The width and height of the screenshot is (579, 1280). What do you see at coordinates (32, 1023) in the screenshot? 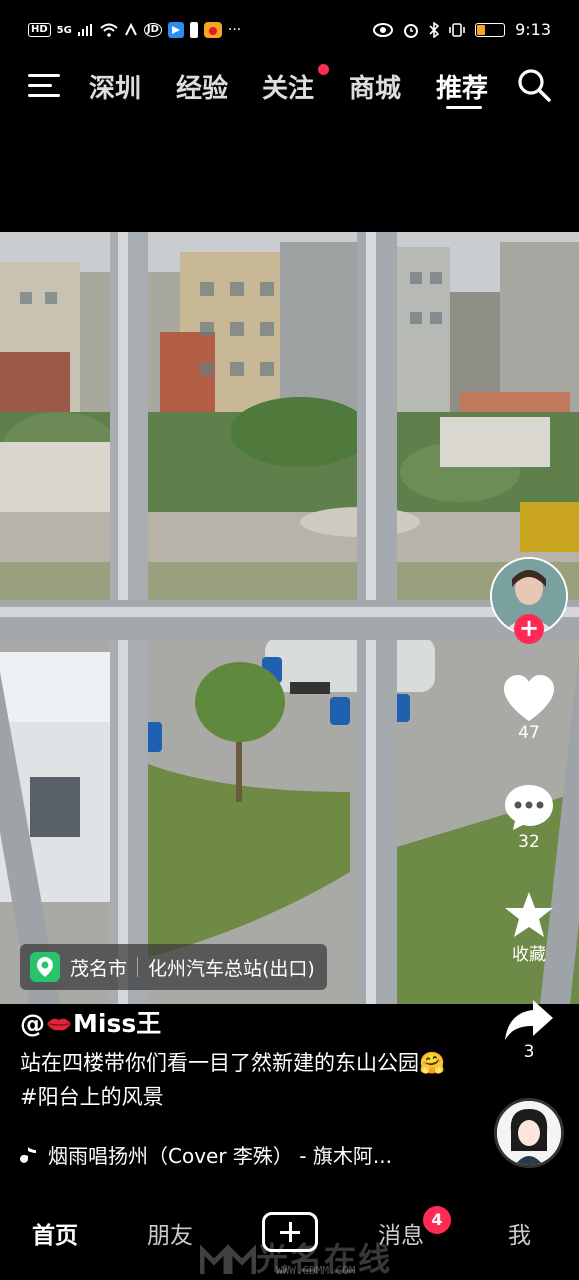
I see `author-prefix: @` at bounding box center [32, 1023].